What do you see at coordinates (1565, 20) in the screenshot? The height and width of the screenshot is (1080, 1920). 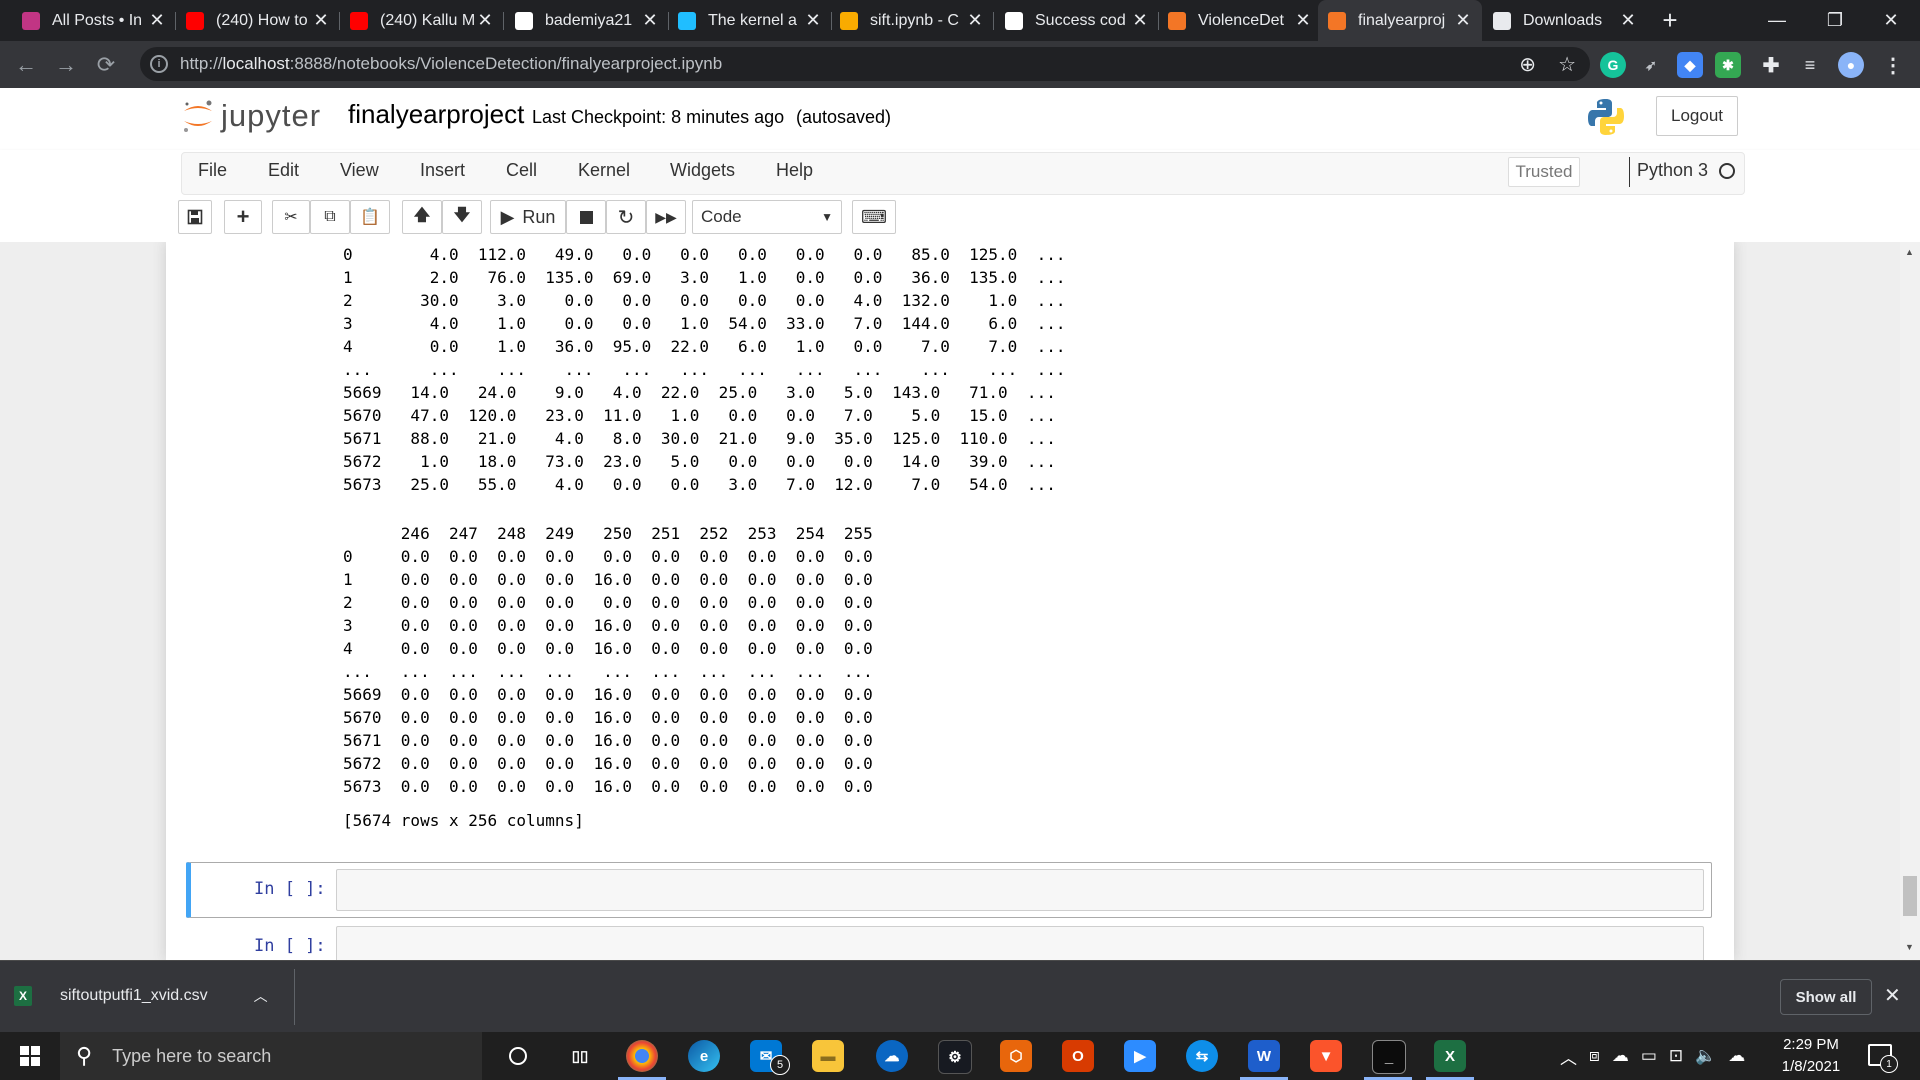 I see `browser-tab: Downloads ✕` at bounding box center [1565, 20].